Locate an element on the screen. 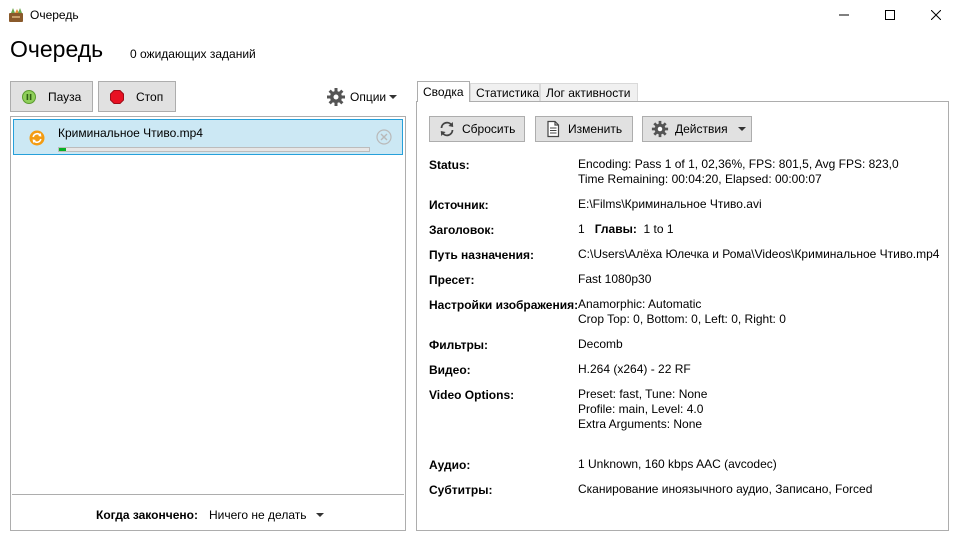 This screenshot has height=541, width=959. title-label: Заголовок: is located at coordinates (462, 230).